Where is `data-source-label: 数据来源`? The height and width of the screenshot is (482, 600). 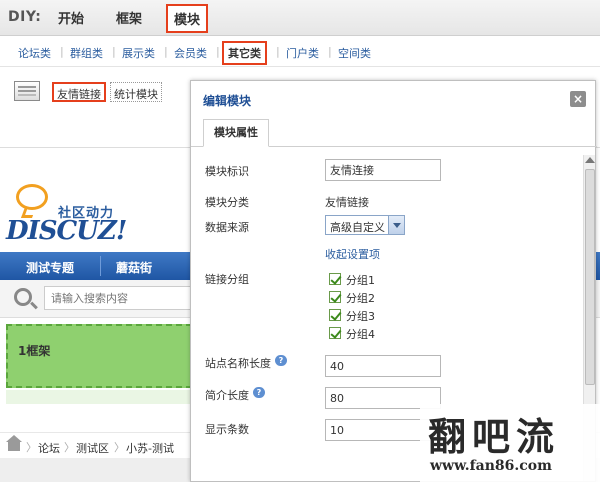 data-source-label: 数据来源 is located at coordinates (227, 227).